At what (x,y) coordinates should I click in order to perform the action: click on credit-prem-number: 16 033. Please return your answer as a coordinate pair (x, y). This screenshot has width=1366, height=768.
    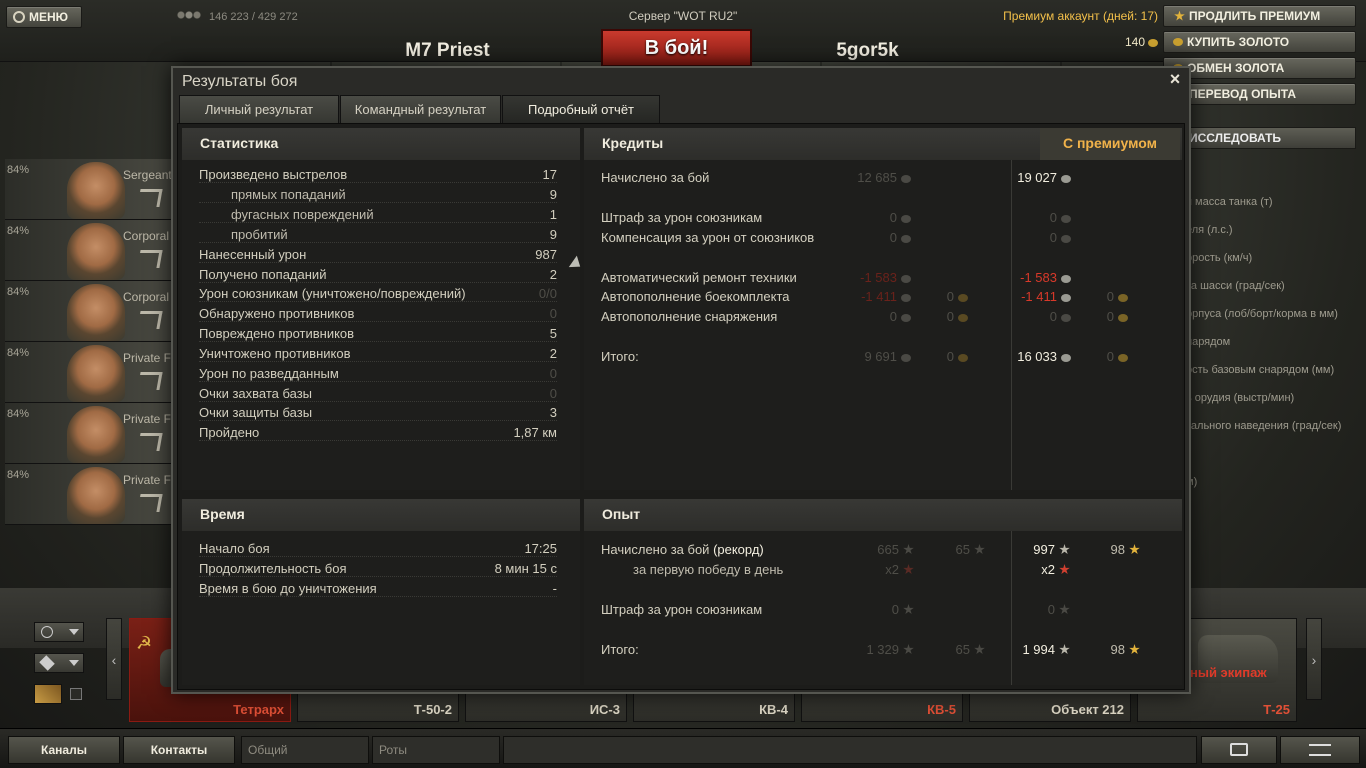
    Looking at the image, I should click on (1037, 356).